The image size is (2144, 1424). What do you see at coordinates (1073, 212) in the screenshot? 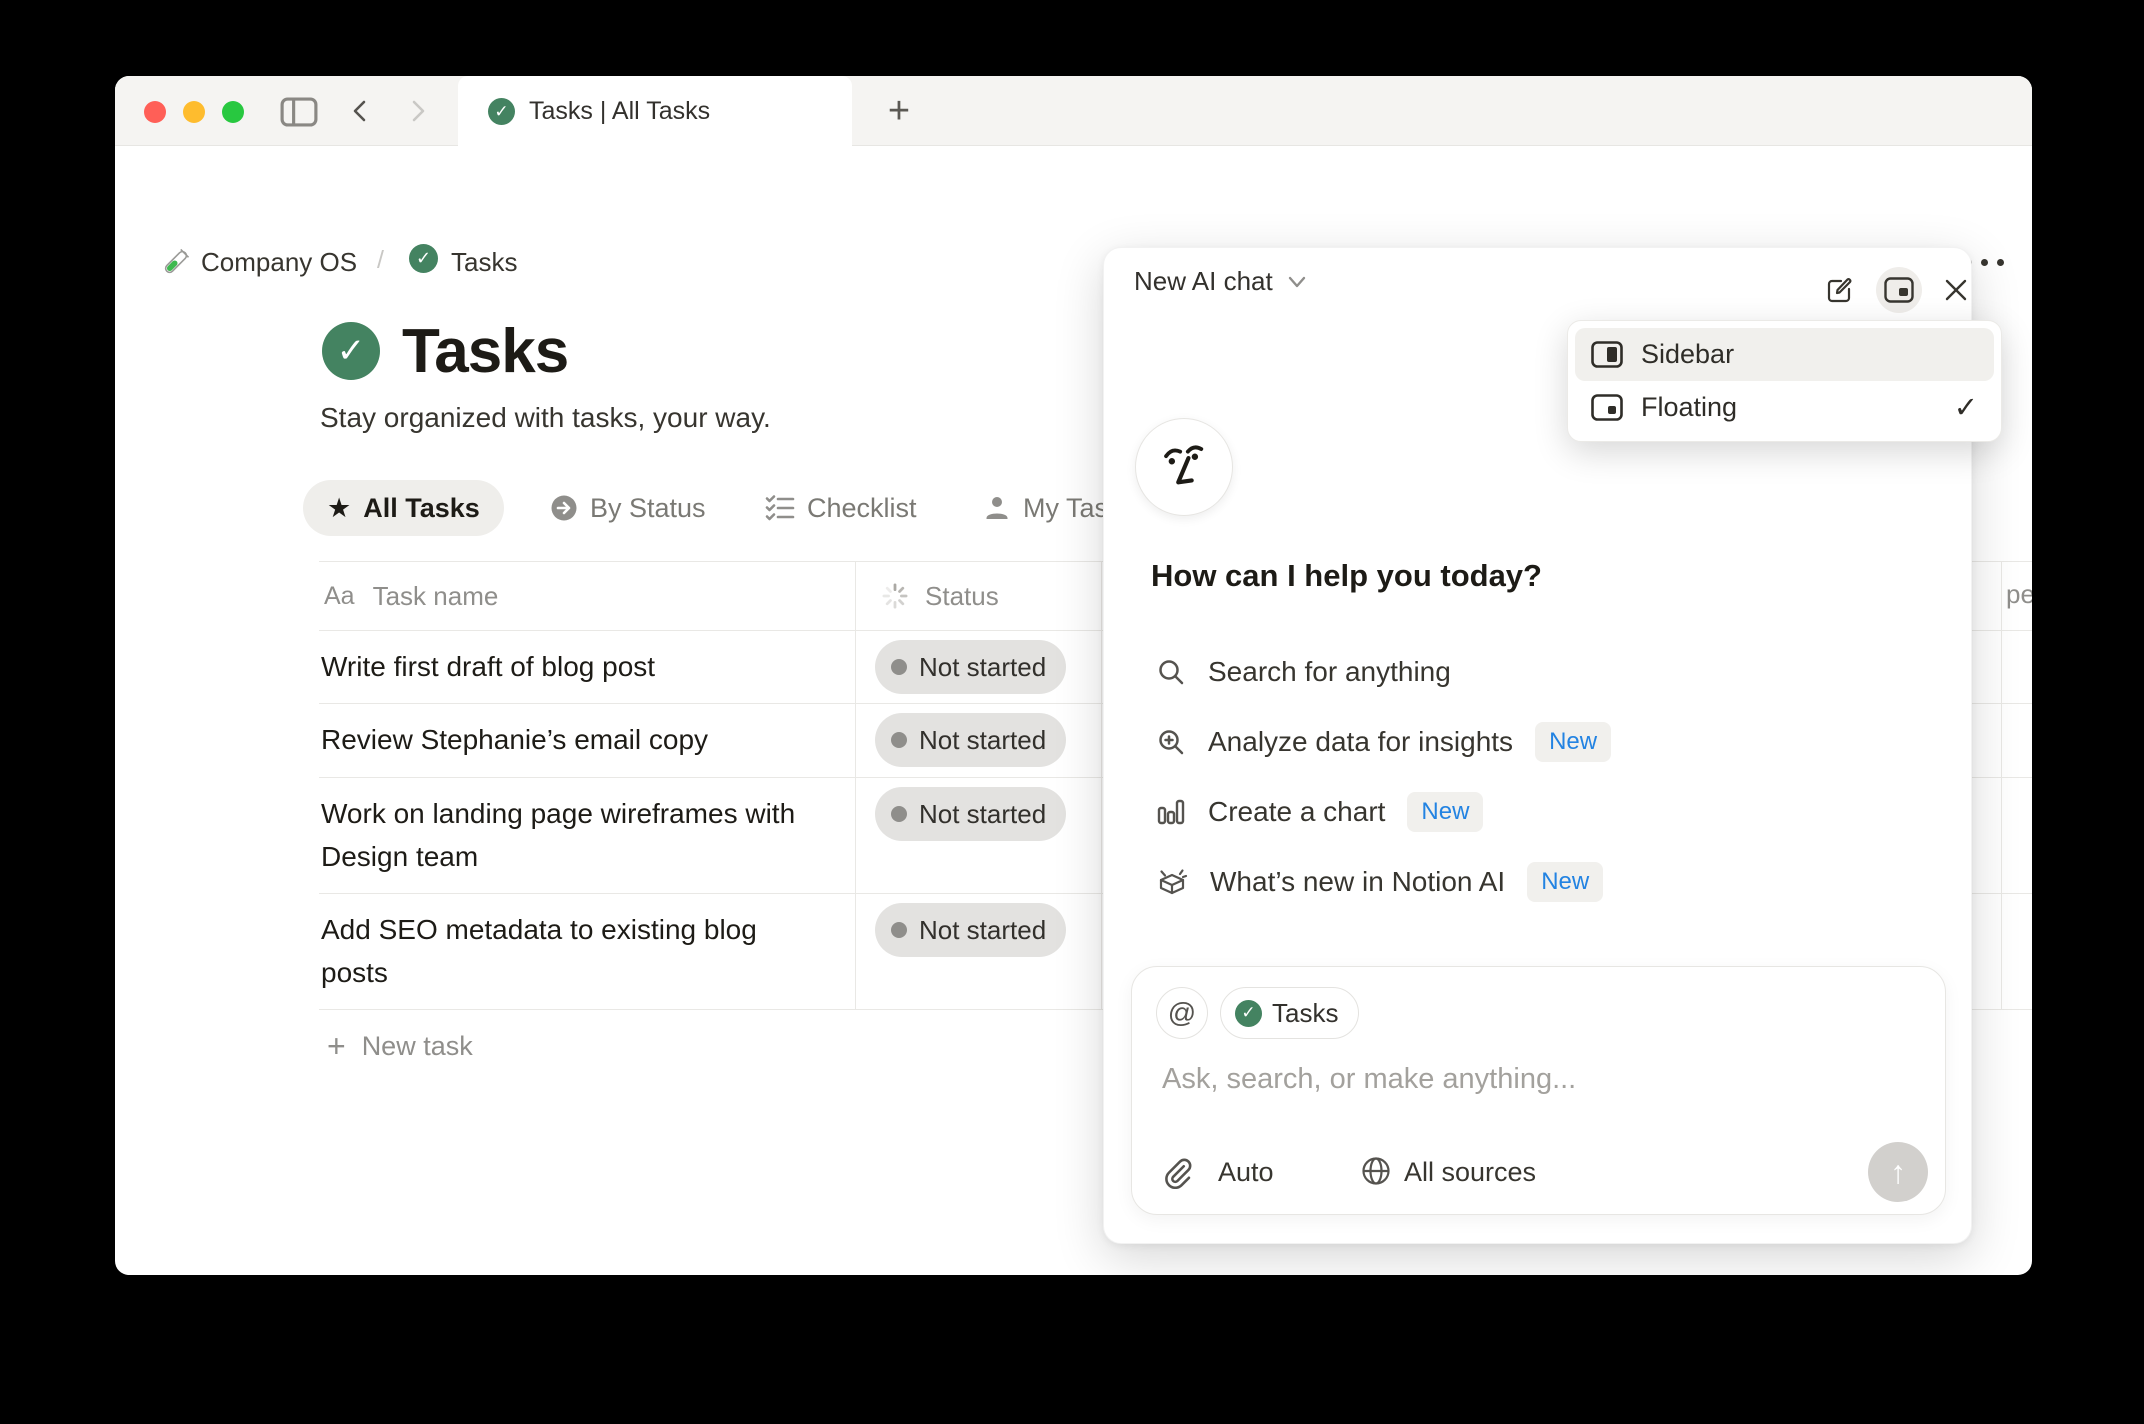
I see `topbar: Company OS / ✓ Tasks Share ☆` at bounding box center [1073, 212].